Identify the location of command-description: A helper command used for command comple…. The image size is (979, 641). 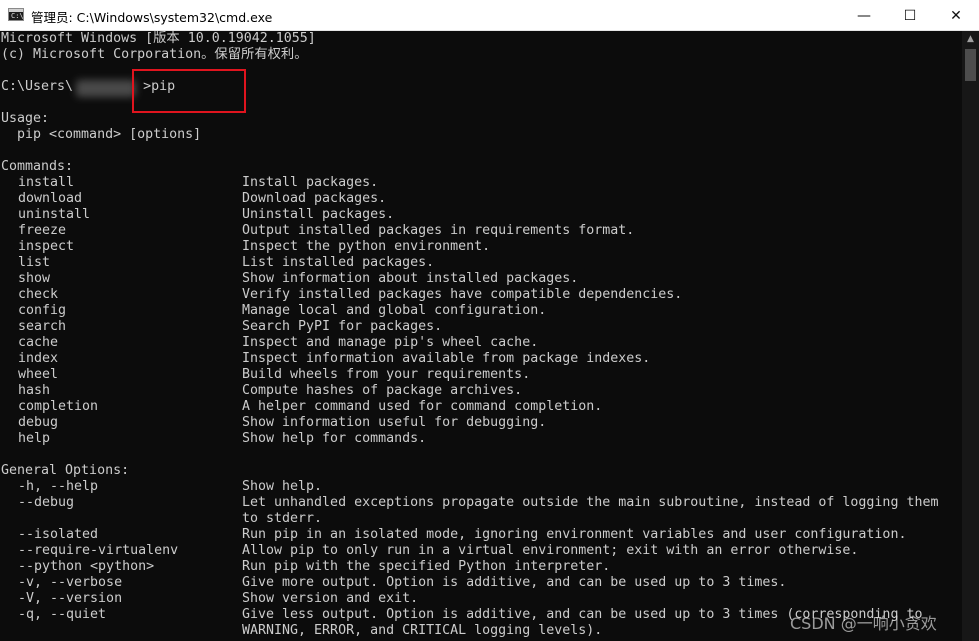
(422, 406).